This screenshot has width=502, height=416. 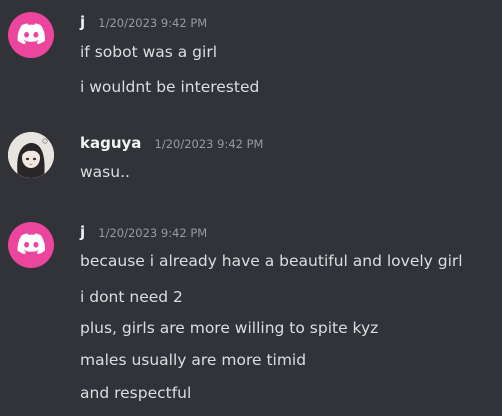 I want to click on anime-girl-avatar, so click(x=31, y=155).